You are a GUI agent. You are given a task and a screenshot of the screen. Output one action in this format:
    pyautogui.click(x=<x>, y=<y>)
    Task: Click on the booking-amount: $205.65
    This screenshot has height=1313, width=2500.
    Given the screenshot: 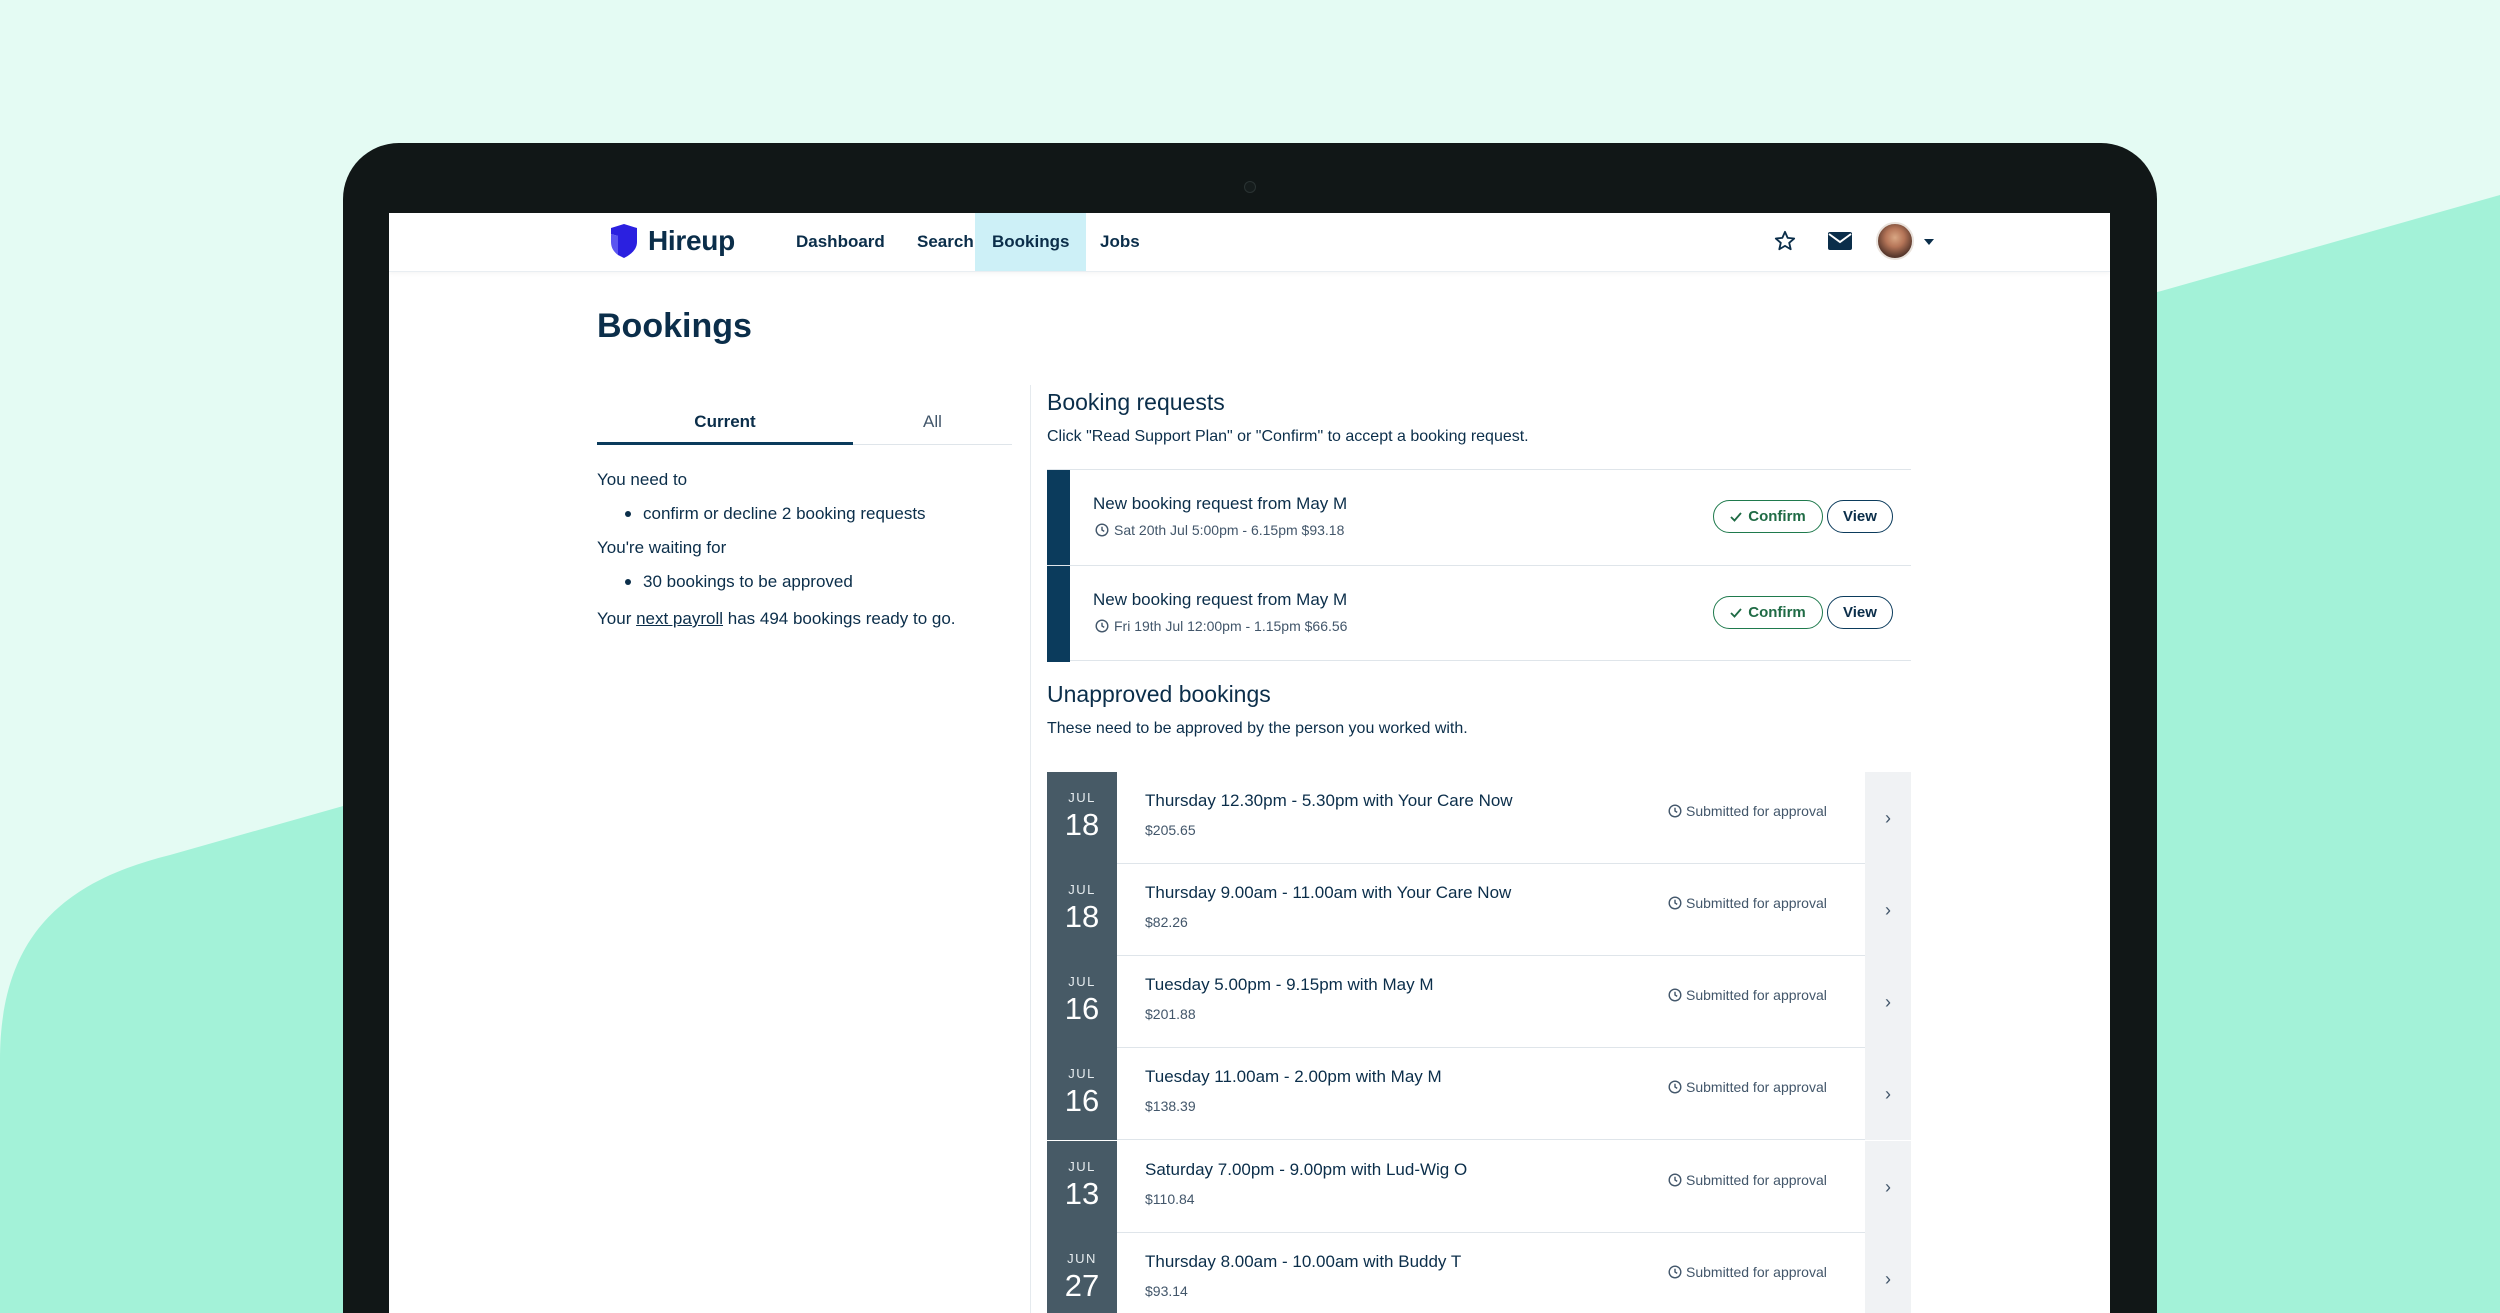 What is the action you would take?
    pyautogui.click(x=1170, y=830)
    